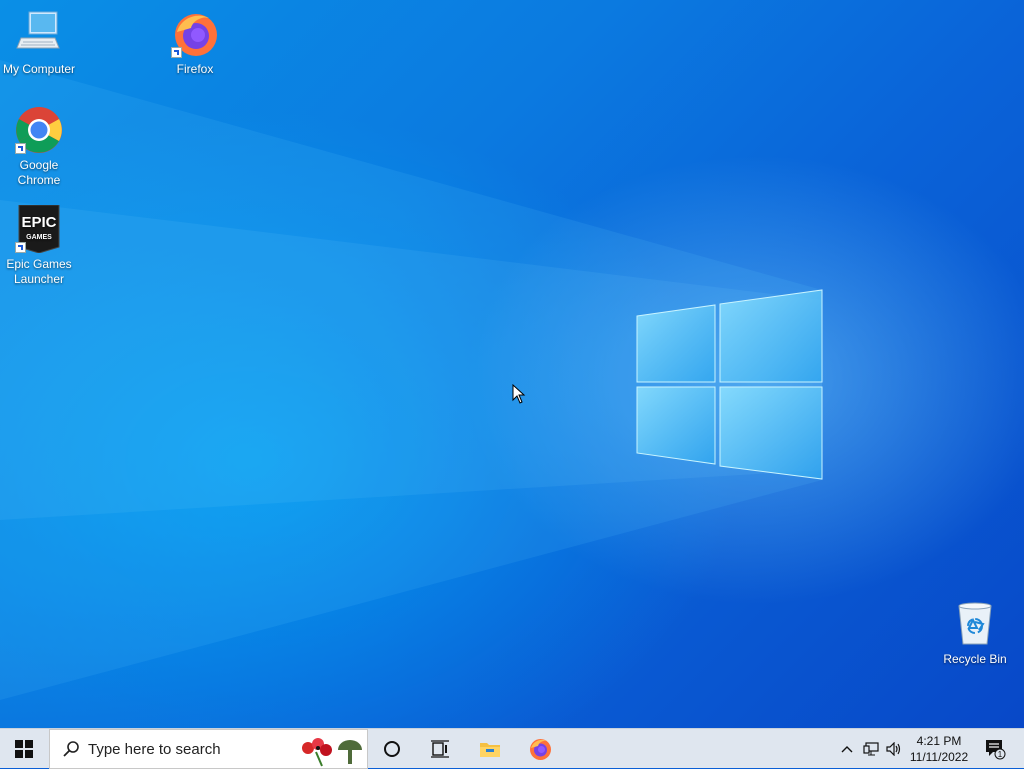 The width and height of the screenshot is (1024, 769). I want to click on search-icon, so click(71, 749).